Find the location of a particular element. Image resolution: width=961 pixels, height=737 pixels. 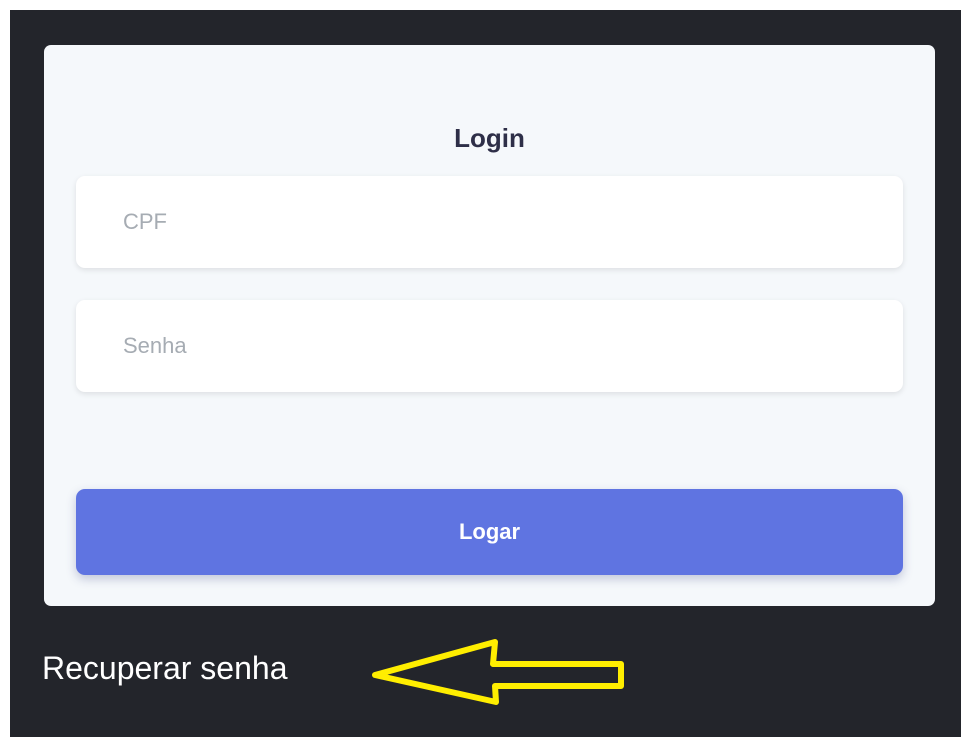

recover-password-link: Recuperar senha is located at coordinates (164, 668).